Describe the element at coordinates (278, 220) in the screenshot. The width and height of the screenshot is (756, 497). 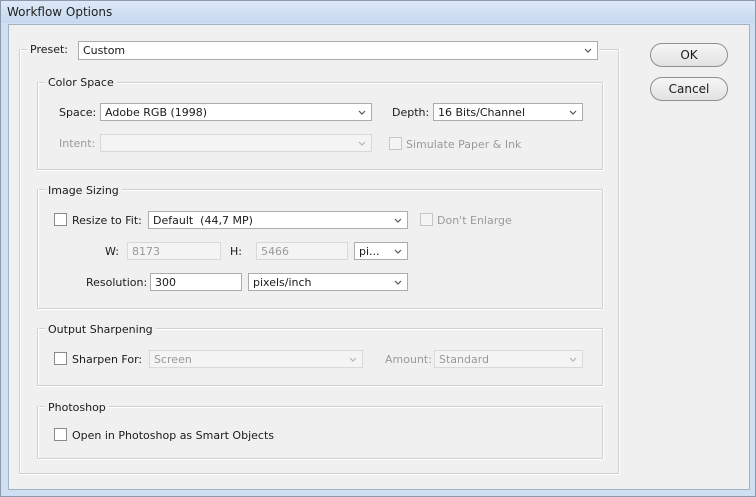
I see `resize-to-fit-dropdown: Default (44,7 MP)` at that location.